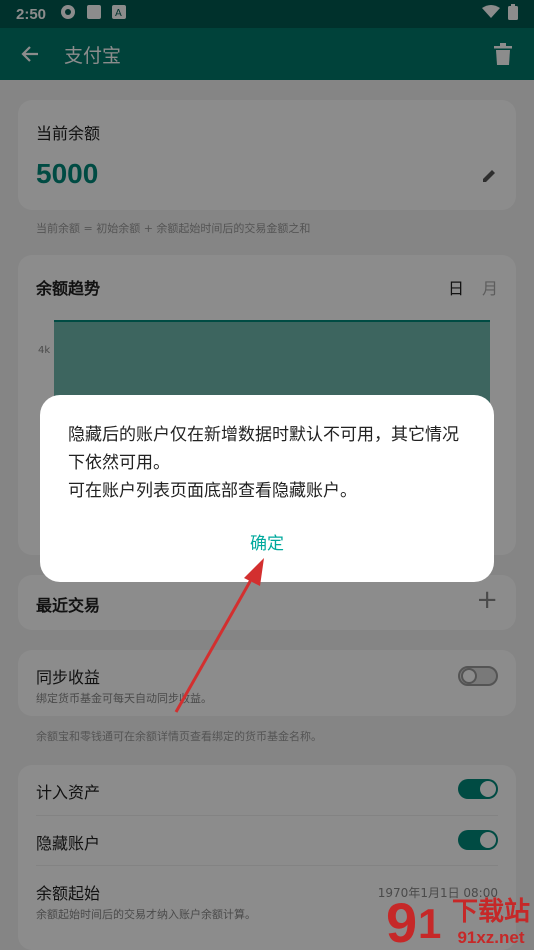 This screenshot has height=950, width=534. I want to click on watermark-logo-icon: 9 1, so click(413, 919).